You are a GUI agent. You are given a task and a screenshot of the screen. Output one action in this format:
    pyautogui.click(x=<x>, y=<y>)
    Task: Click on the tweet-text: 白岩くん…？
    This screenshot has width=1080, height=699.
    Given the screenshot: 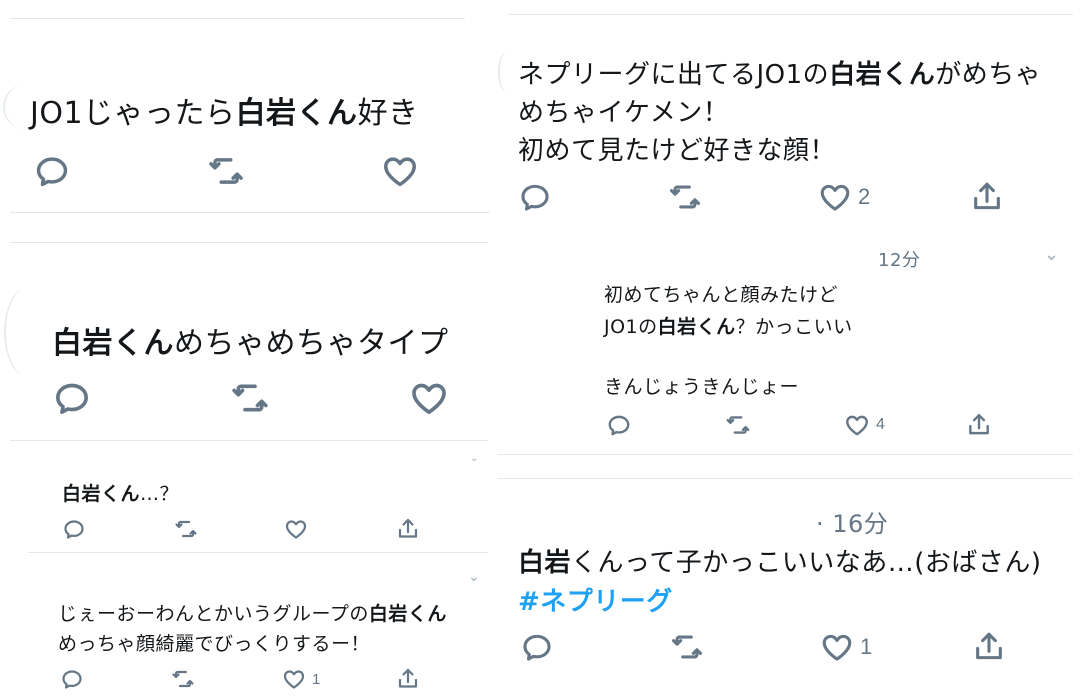 What is the action you would take?
    pyautogui.click(x=121, y=494)
    